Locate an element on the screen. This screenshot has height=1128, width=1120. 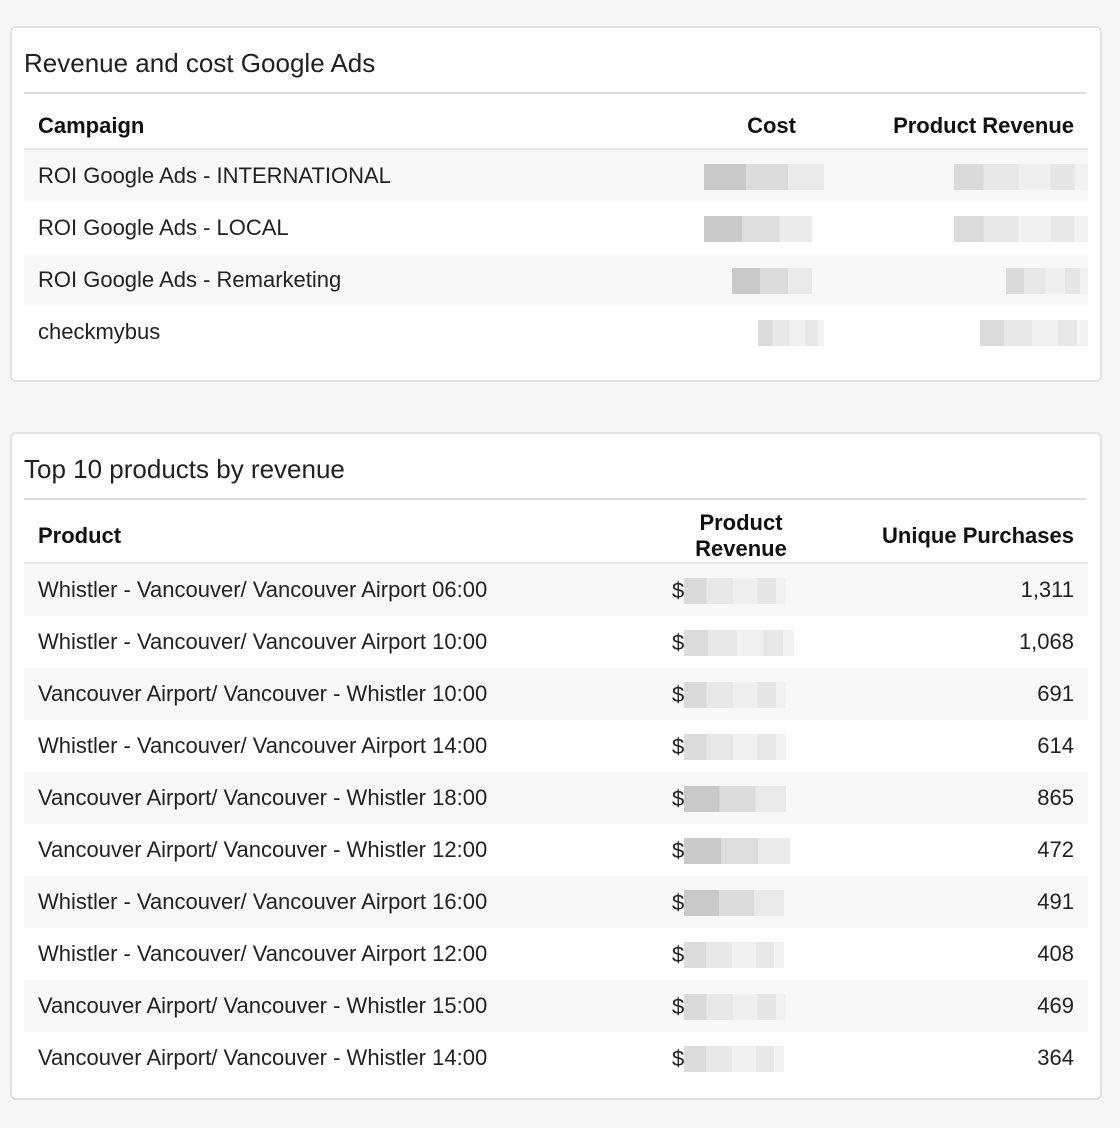
products-header-row: Product Product Revenue Unique Purchases is located at coordinates (556, 537).